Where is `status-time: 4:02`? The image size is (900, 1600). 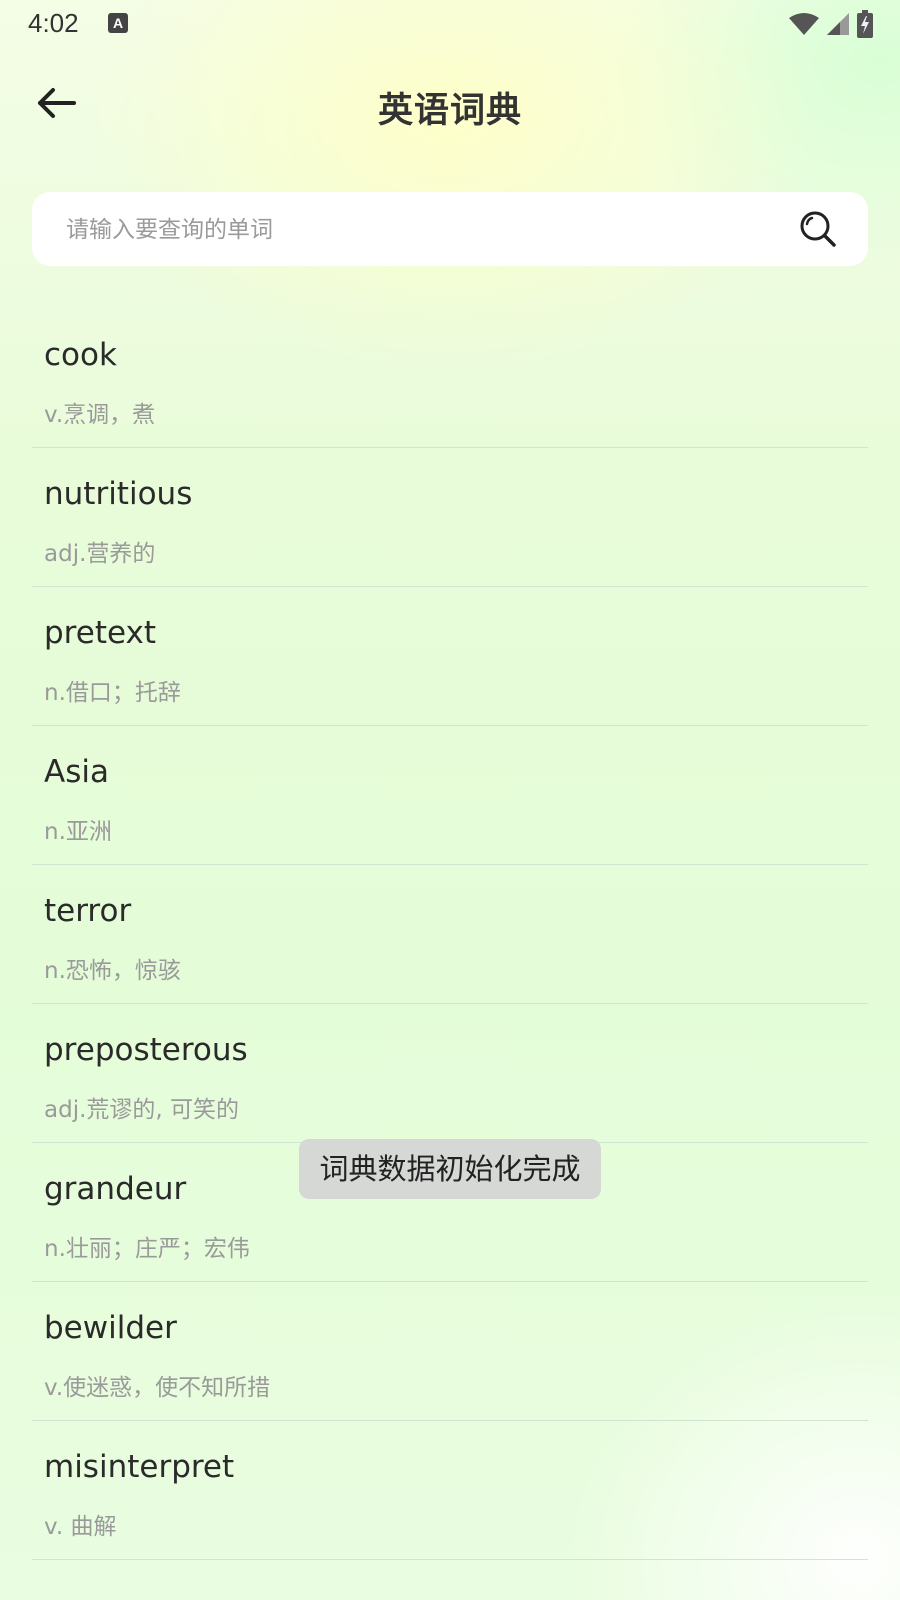 status-time: 4:02 is located at coordinates (53, 23).